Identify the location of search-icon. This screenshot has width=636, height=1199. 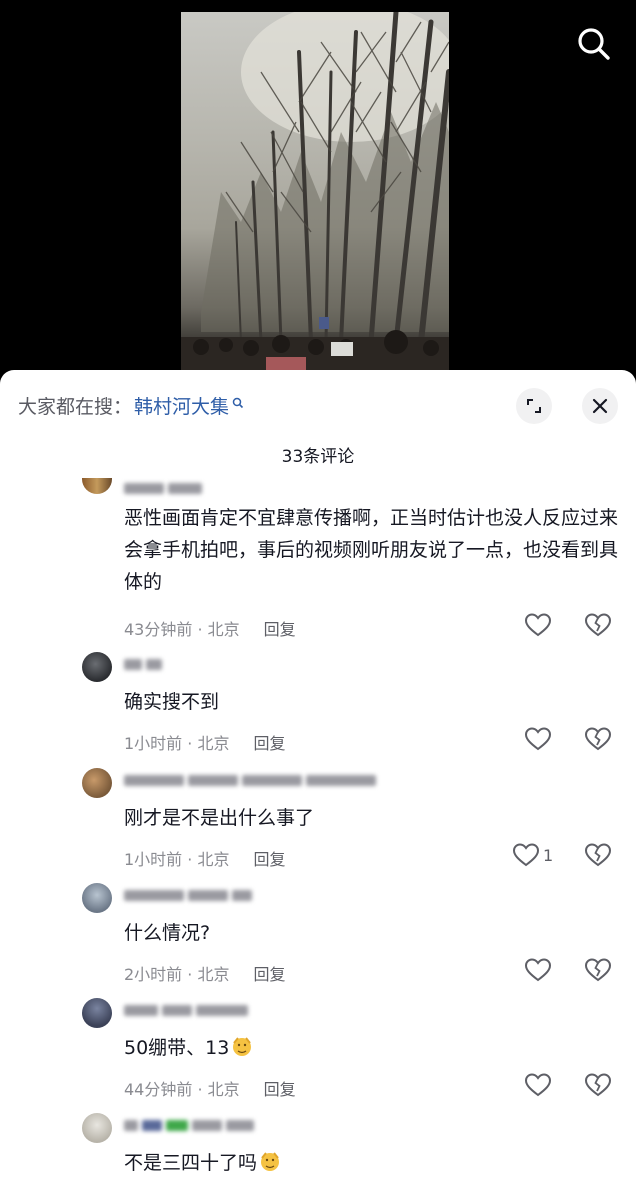
(594, 44).